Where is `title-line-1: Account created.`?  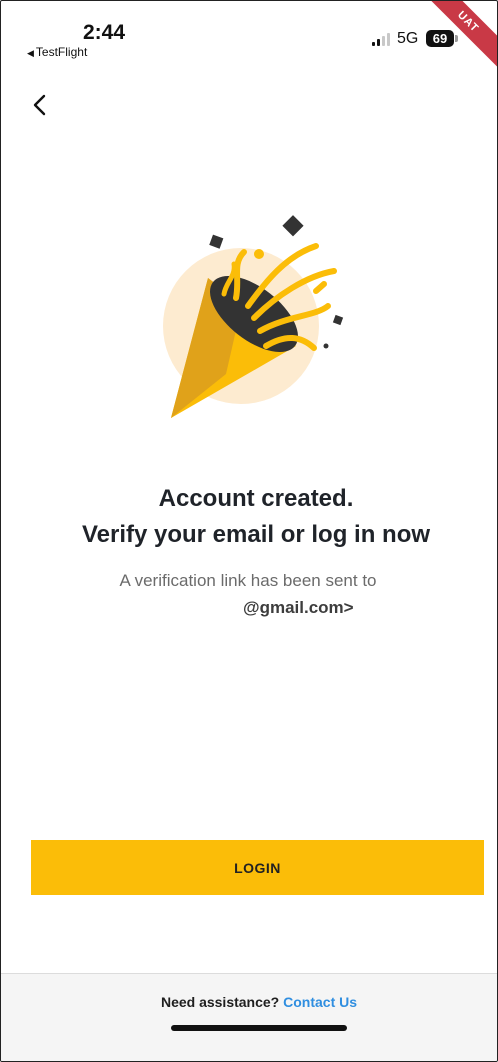
title-line-1: Account created. is located at coordinates (256, 498).